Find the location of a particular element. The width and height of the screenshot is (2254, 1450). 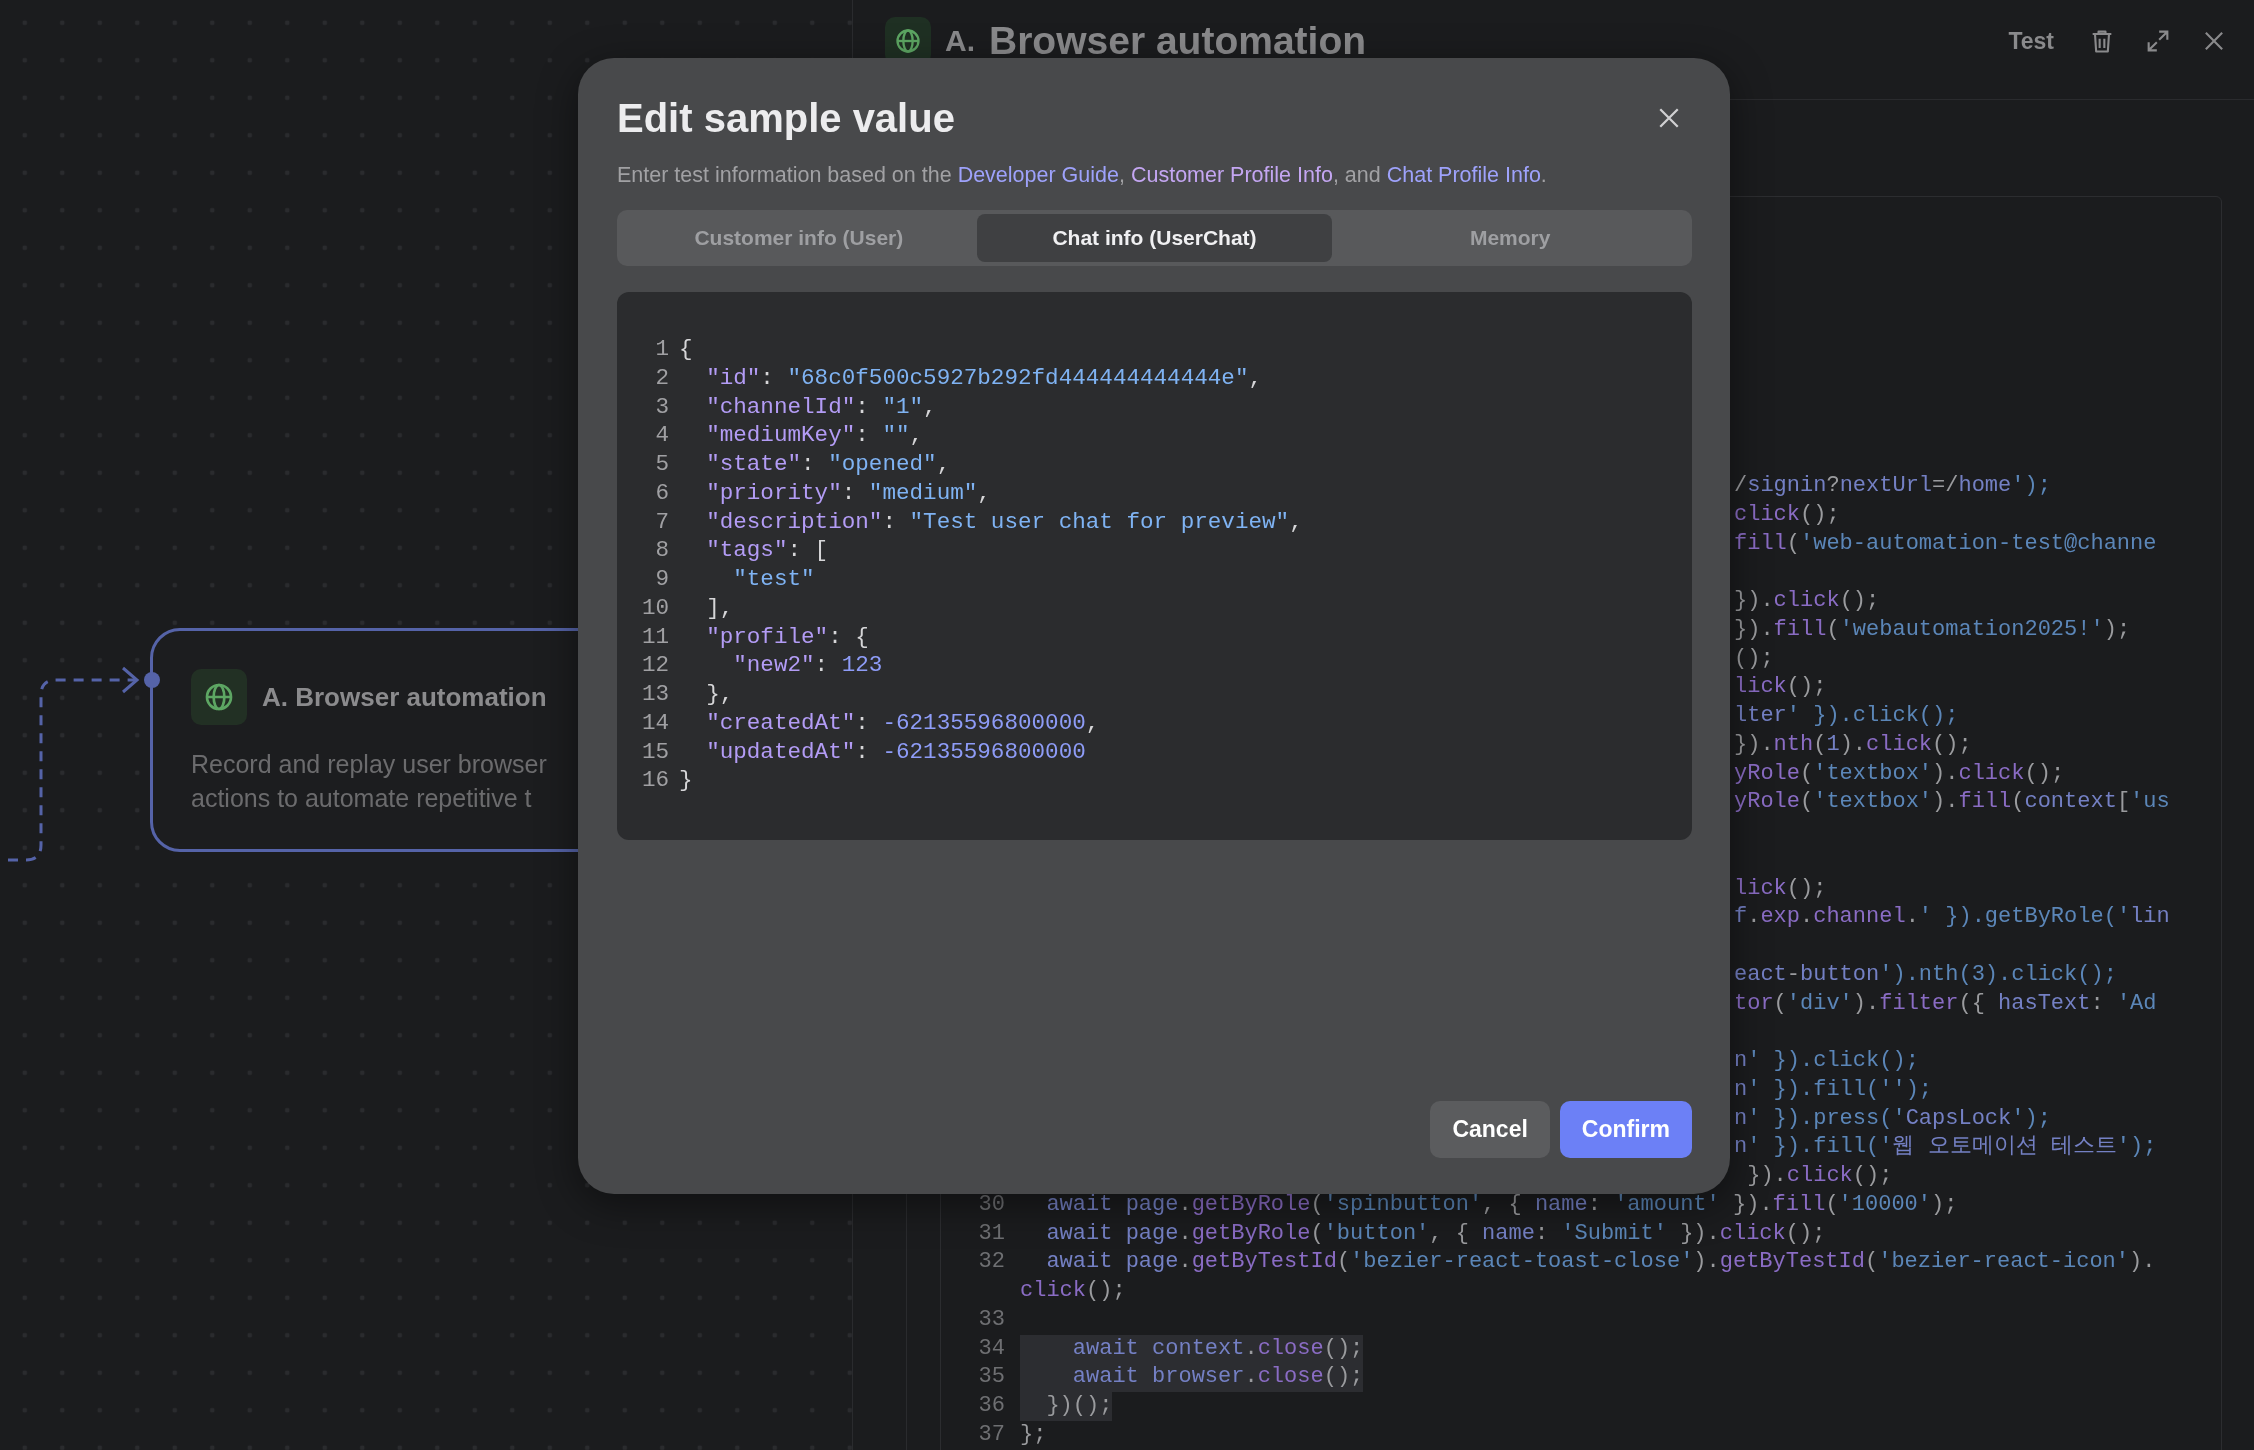

code-line: }).fill('webautomation2025!'); is located at coordinates (1932, 629).